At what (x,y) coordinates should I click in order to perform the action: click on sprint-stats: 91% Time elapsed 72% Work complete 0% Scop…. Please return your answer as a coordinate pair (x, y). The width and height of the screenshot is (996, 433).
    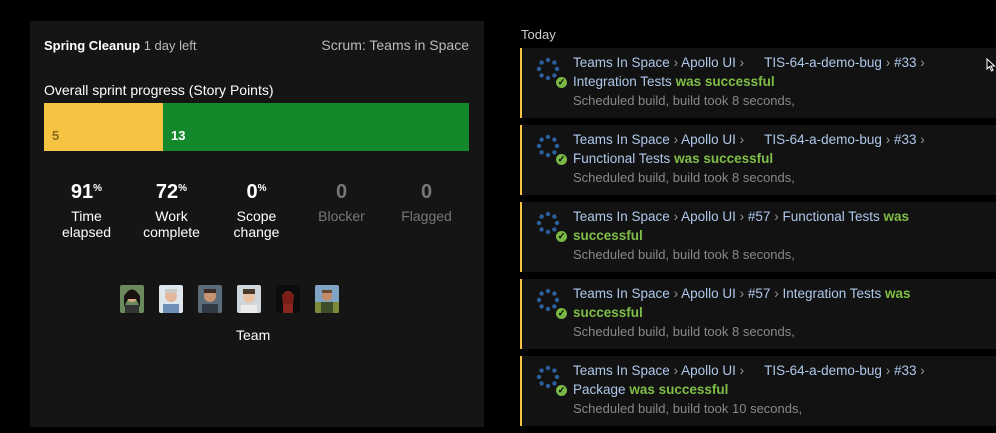
    Looking at the image, I should click on (256, 210).